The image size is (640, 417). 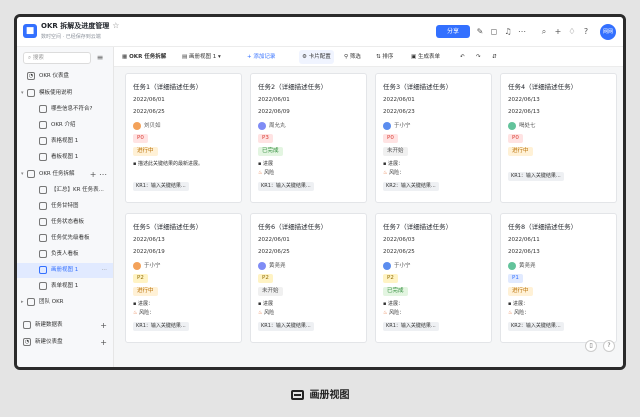 What do you see at coordinates (65, 222) in the screenshot?
I see `sidebar-item-status-board: 任务状态看板` at bounding box center [65, 222].